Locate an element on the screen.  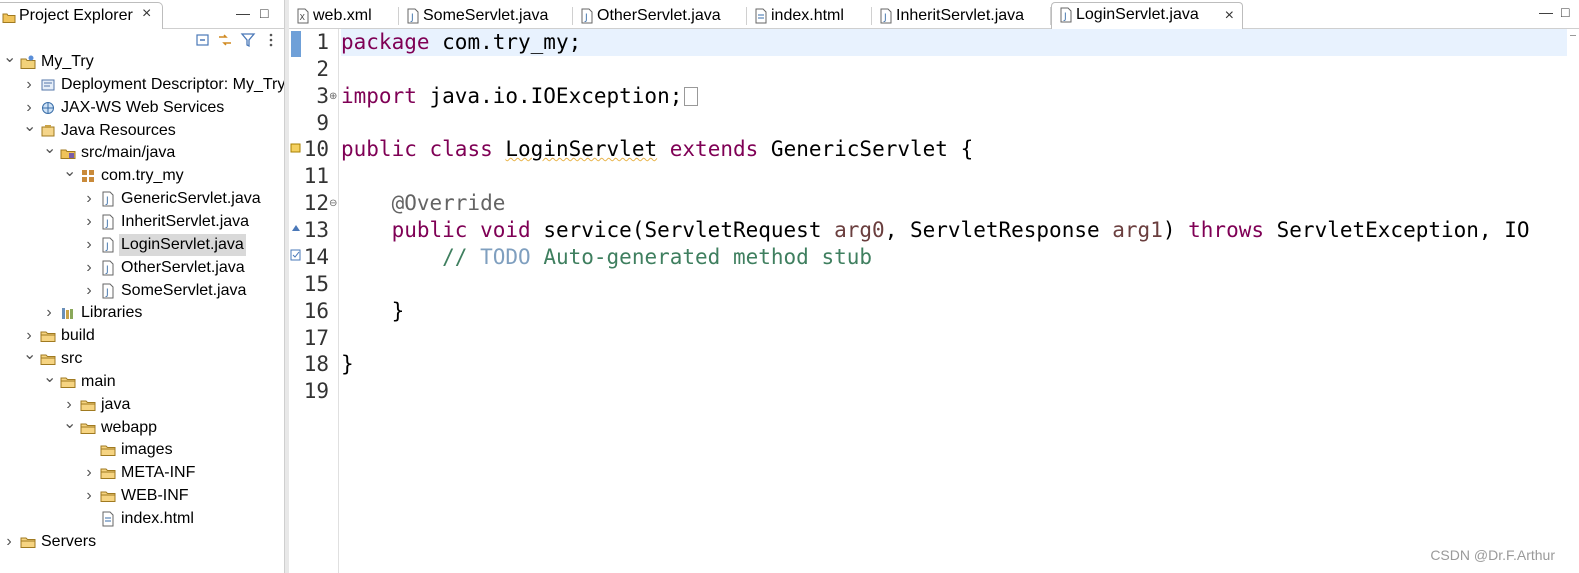
filter-icon is located at coordinates (248, 40).